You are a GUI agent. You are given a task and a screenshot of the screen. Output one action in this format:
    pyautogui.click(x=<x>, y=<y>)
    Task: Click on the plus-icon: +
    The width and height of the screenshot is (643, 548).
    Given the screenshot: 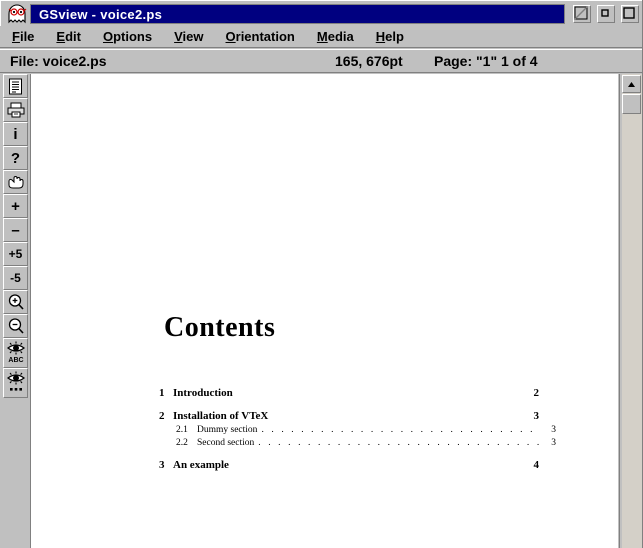 What is the action you would take?
    pyautogui.click(x=15, y=206)
    